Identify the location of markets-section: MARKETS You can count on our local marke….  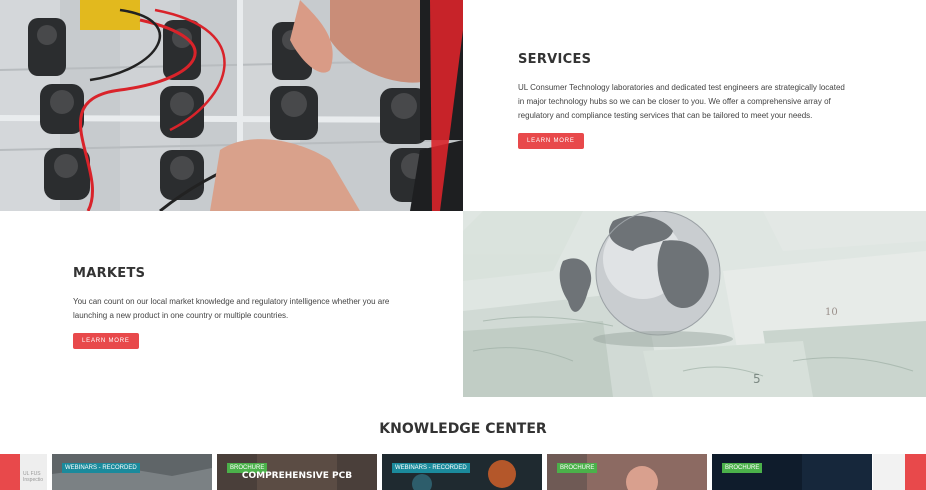
(245, 307).